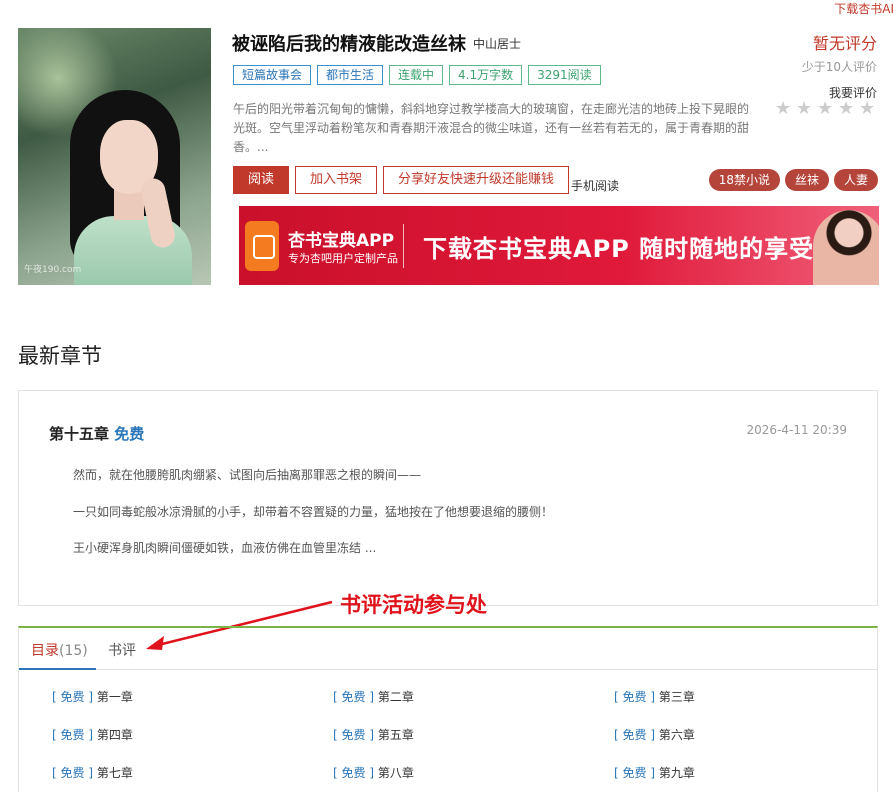 The width and height of the screenshot is (894, 792). I want to click on read-button: 阅读, so click(261, 180).